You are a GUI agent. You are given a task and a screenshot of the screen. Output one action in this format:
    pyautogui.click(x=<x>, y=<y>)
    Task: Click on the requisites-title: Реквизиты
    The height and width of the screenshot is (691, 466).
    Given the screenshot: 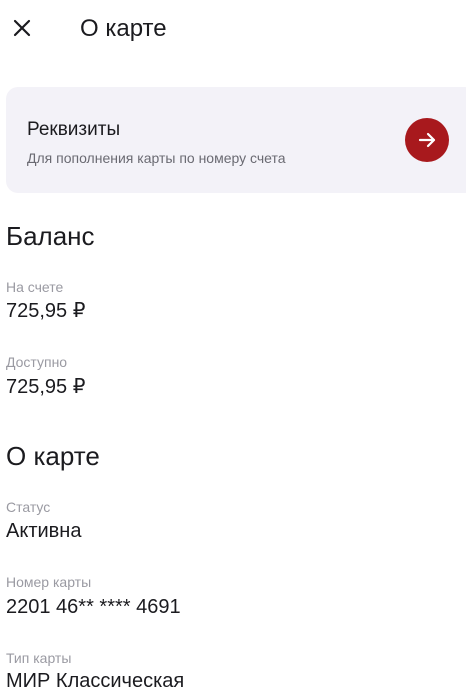 What is the action you would take?
    pyautogui.click(x=74, y=129)
    